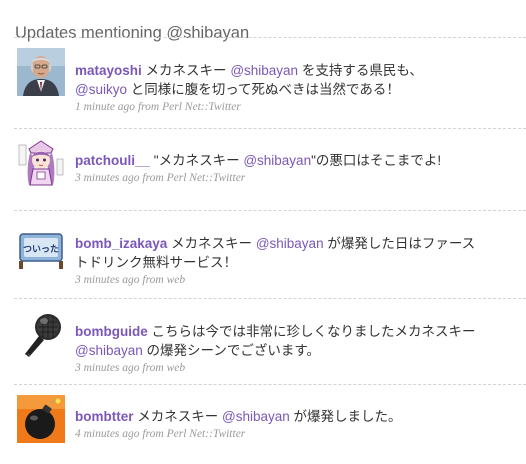 The width and height of the screenshot is (526, 464). What do you see at coordinates (121, 243) in the screenshot?
I see `screen-name-link: bomb_izakaya` at bounding box center [121, 243].